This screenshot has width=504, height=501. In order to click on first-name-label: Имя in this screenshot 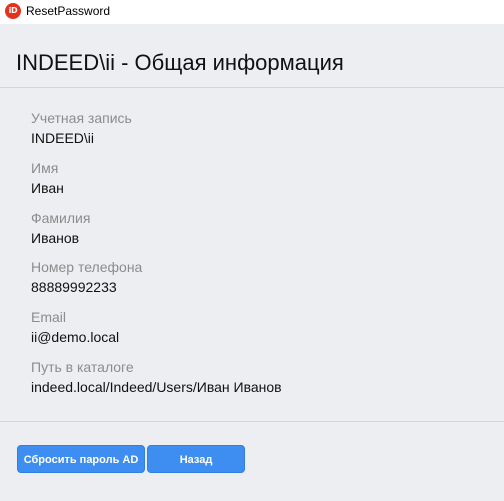, I will do `click(45, 168)`.